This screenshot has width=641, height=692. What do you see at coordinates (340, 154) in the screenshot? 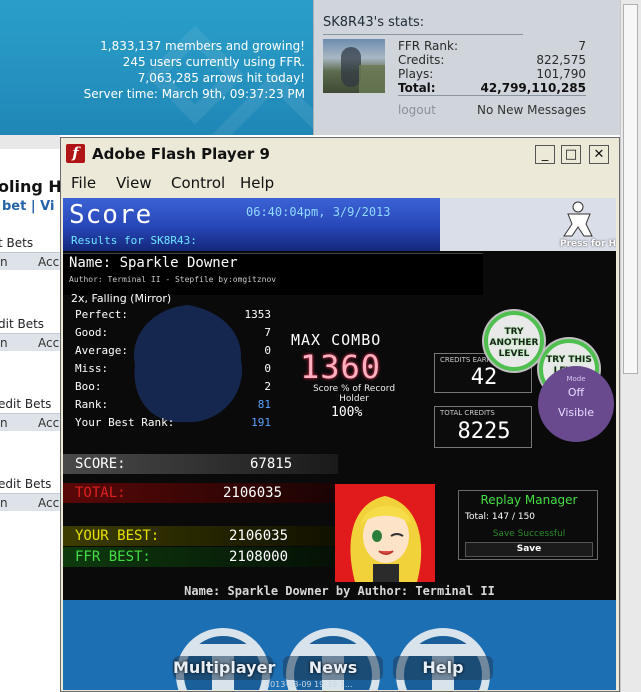
I see `window-title-bar: f Adobe Flash Player 9 _ □ ✕` at bounding box center [340, 154].